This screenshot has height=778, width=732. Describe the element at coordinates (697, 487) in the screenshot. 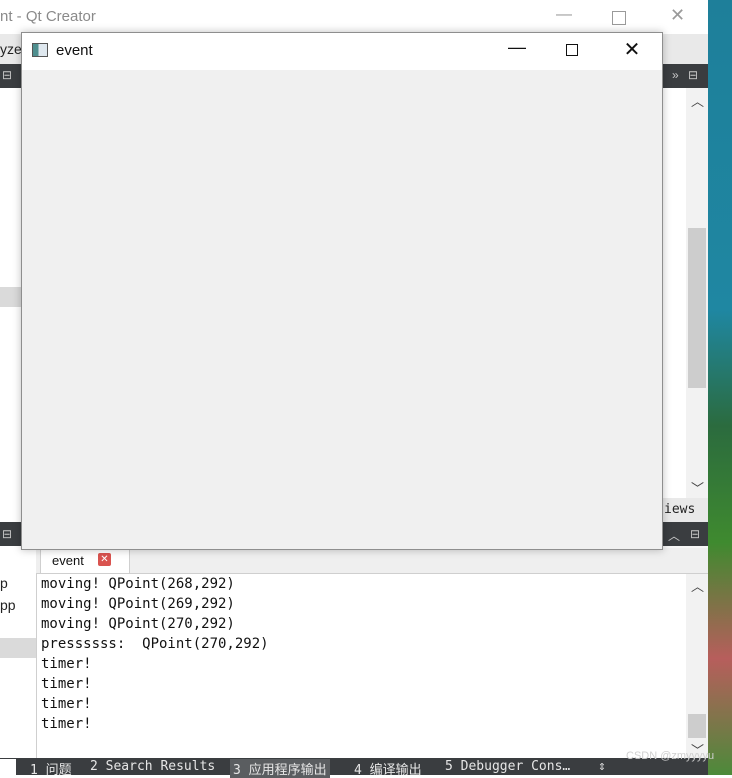

I see `scroll-down-icon: ﹀` at that location.